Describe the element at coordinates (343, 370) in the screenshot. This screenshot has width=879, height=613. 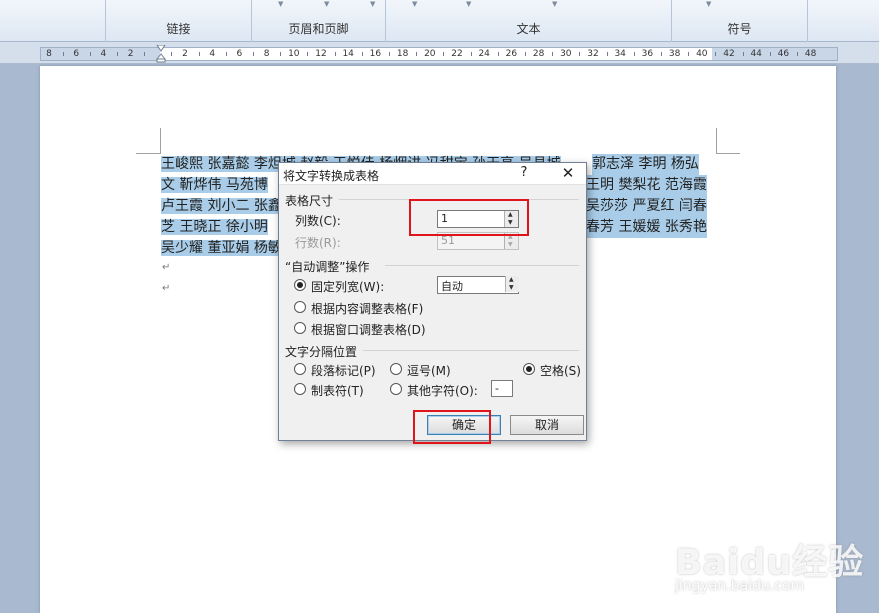
I see `paragraph-mark-label: 段落标记(P)` at that location.